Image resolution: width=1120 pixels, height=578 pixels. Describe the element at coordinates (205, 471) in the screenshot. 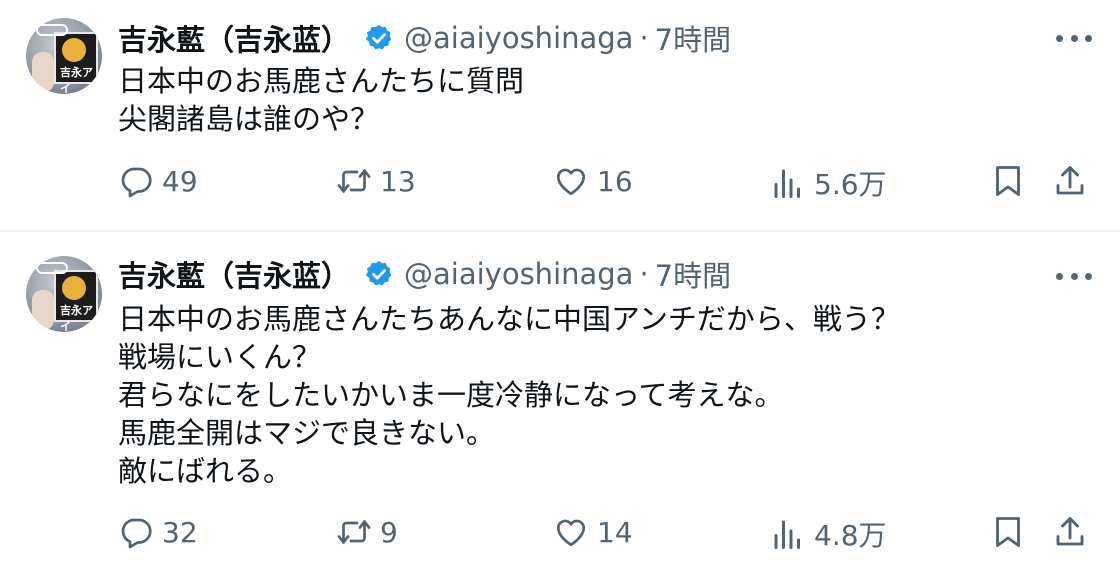

I see `tweet-text-line: 敵にばれる。` at that location.